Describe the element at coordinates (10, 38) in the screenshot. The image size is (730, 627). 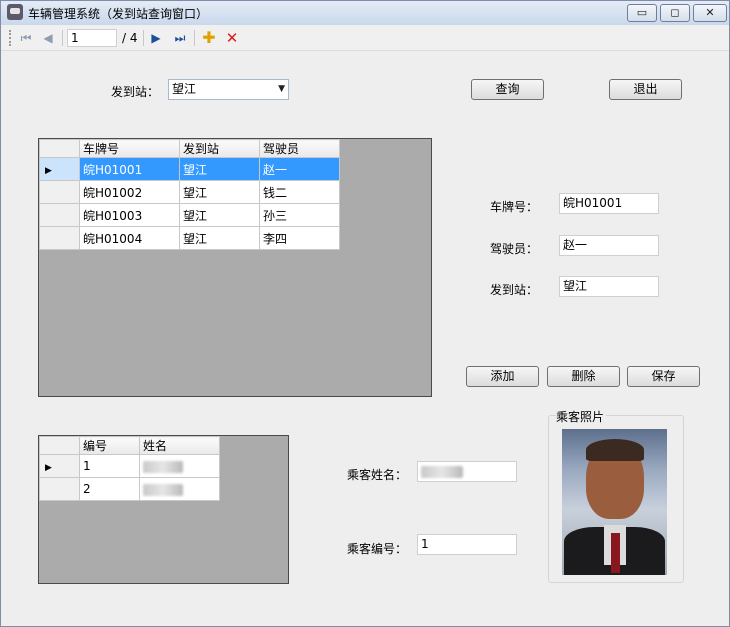
I see `toolbar-grip` at that location.